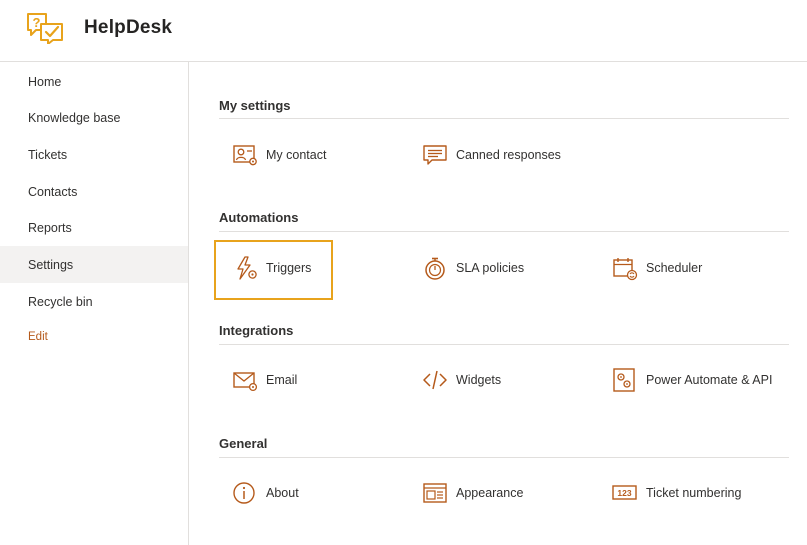 The height and width of the screenshot is (545, 807). What do you see at coordinates (296, 155) in the screenshot?
I see `tile-label: My contact` at bounding box center [296, 155].